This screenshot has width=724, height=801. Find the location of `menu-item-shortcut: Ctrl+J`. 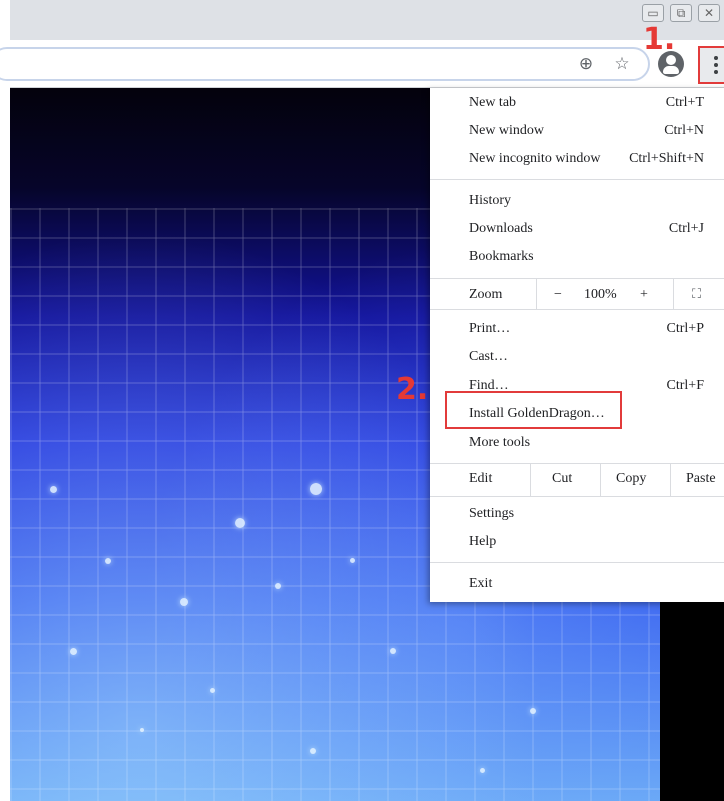

menu-item-shortcut: Ctrl+J is located at coordinates (686, 228).